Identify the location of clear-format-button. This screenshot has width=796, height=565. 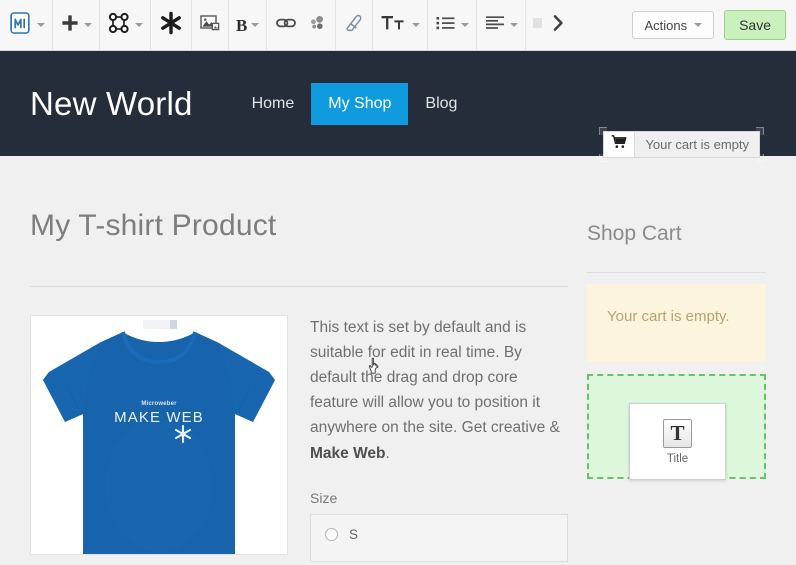
(354, 25).